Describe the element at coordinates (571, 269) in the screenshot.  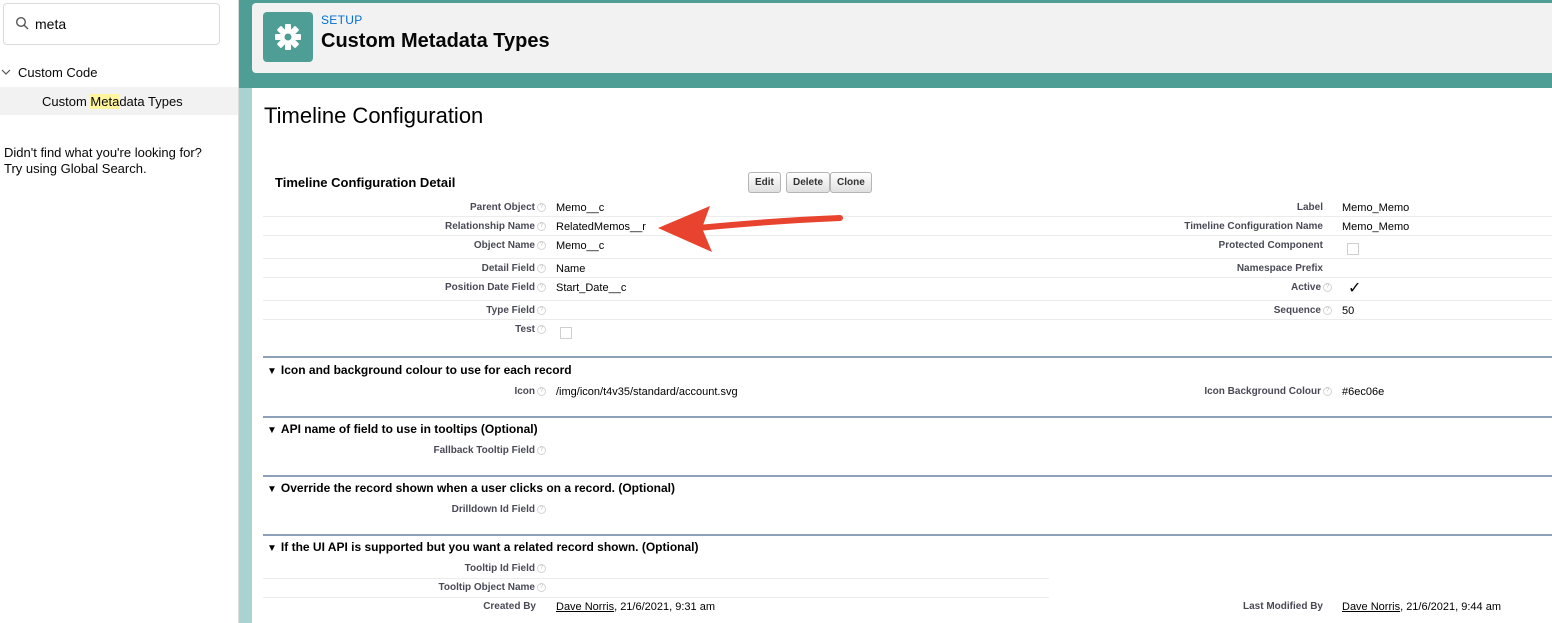
I see `field-value-detail-field: Name` at that location.